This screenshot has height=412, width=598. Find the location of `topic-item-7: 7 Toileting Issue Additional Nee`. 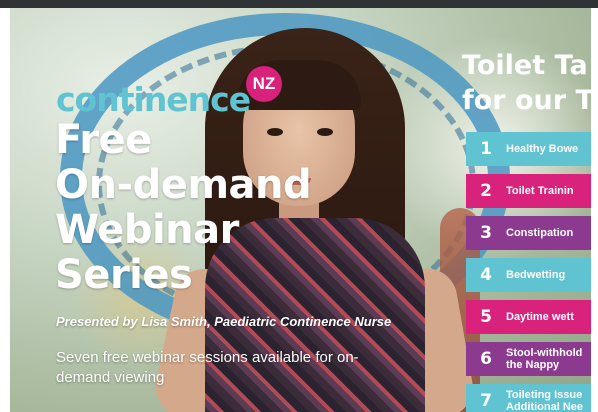

topic-item-7: 7 Toileting Issue Additional Nee is located at coordinates (528, 398).